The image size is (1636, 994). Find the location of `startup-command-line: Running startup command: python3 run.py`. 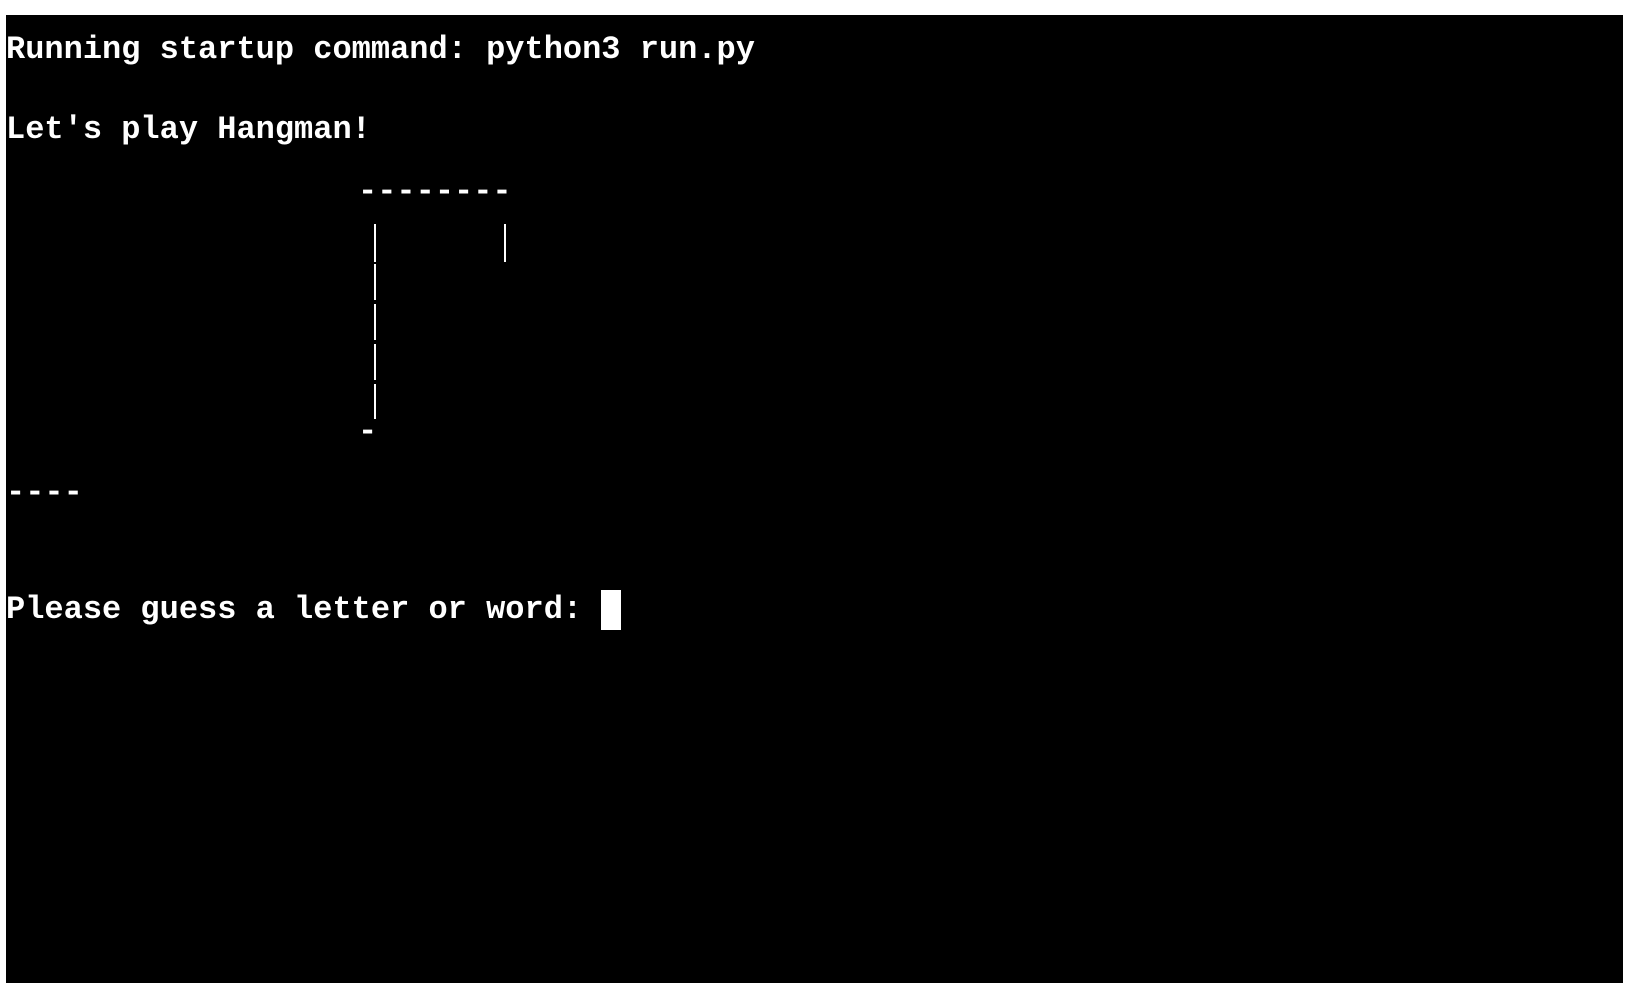

startup-command-line: Running startup command: python3 run.py is located at coordinates (380, 49).